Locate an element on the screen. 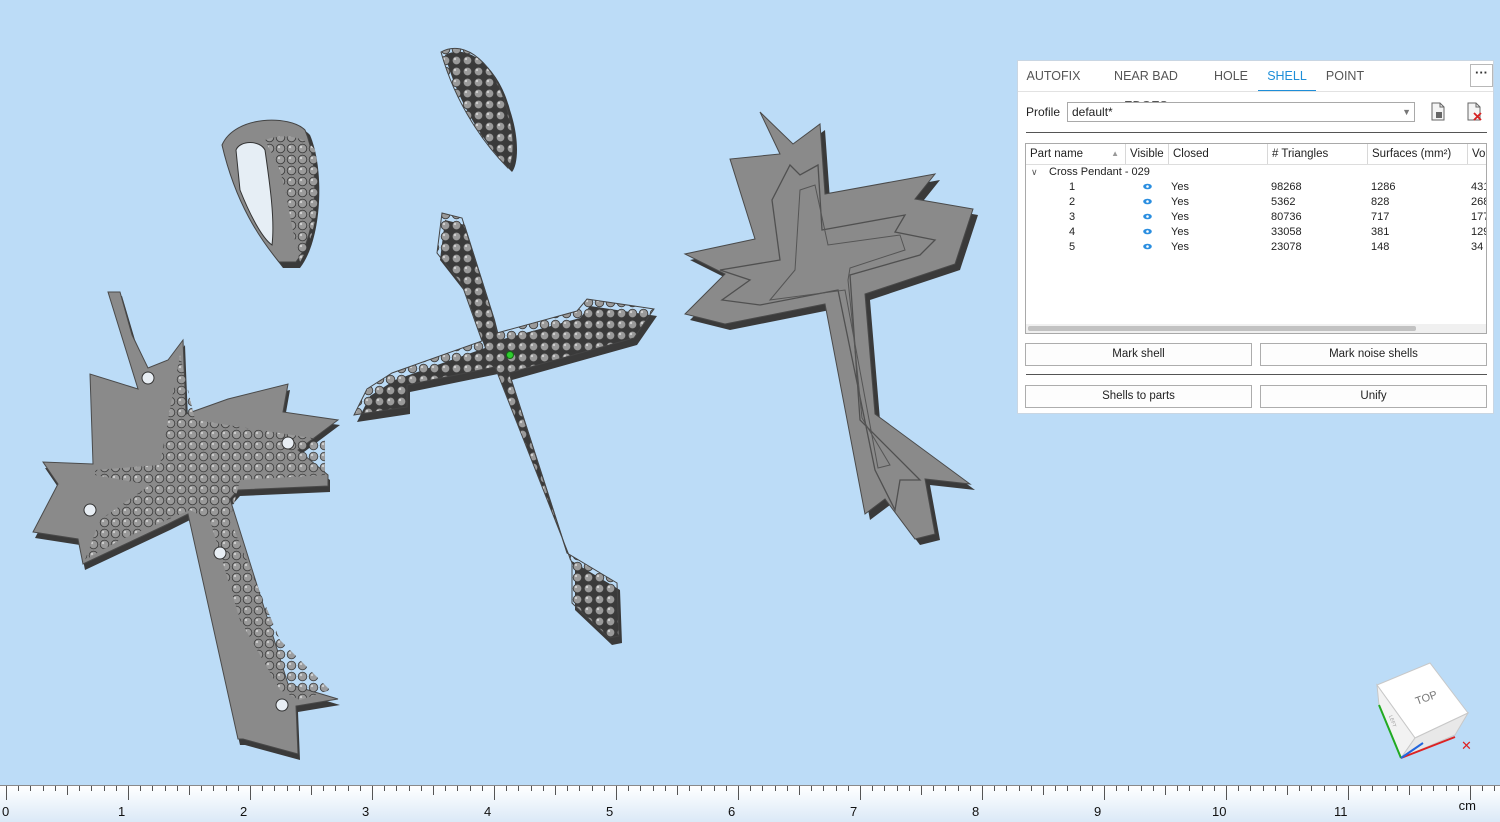 This screenshot has width=1500, height=822. table-row: 2 Yes 5362 828 268 is located at coordinates (1256, 202).